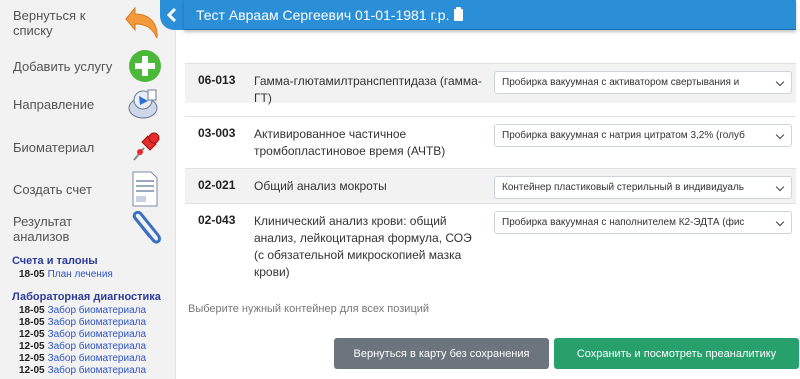 The width and height of the screenshot is (800, 379). What do you see at coordinates (63, 66) in the screenshot?
I see `add-service-label: Добавить услугу` at bounding box center [63, 66].